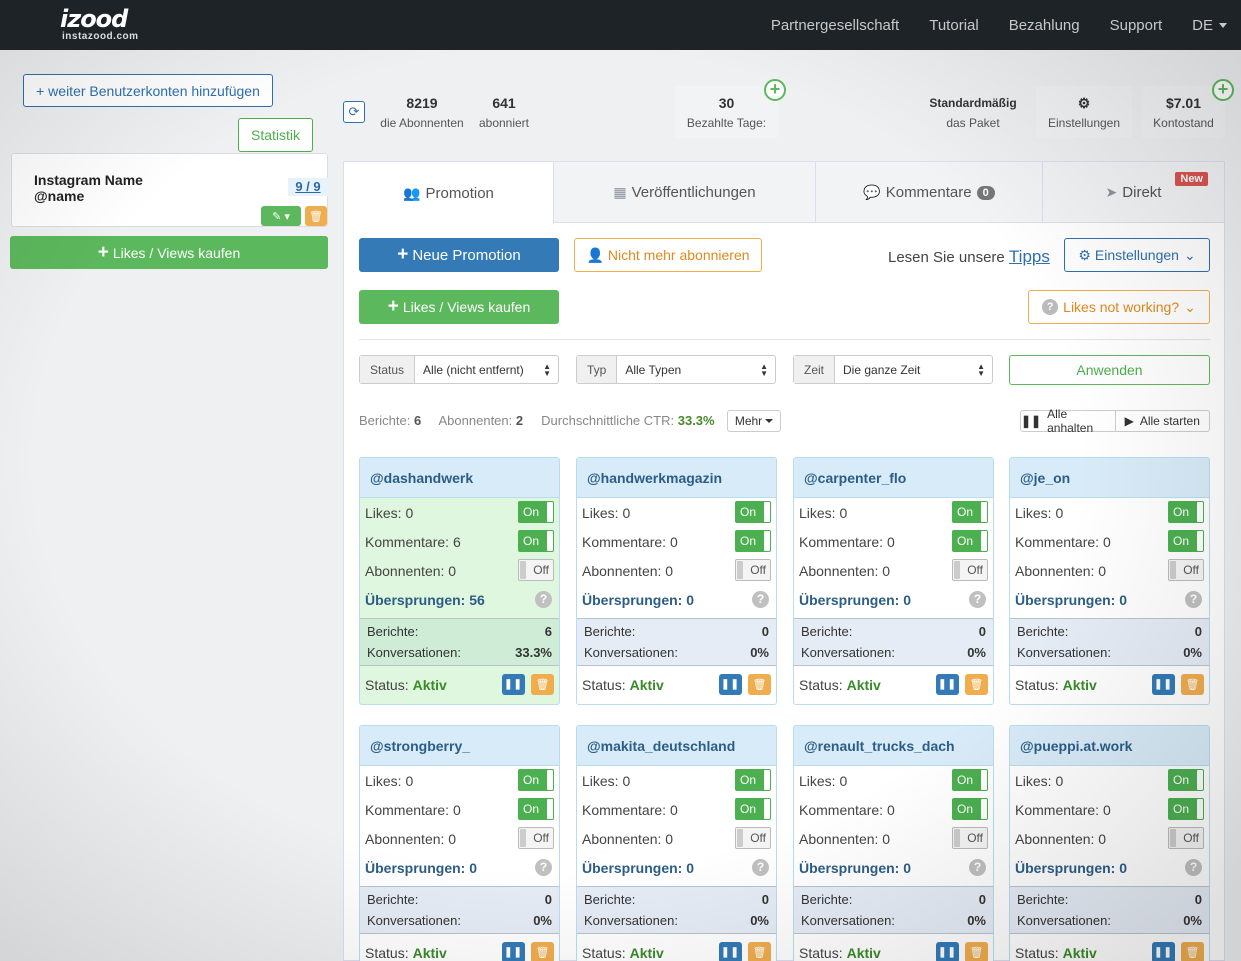  Describe the element at coordinates (685, 192) in the screenshot. I see `tab-posts: ▦ Veröffentlichungen` at that location.